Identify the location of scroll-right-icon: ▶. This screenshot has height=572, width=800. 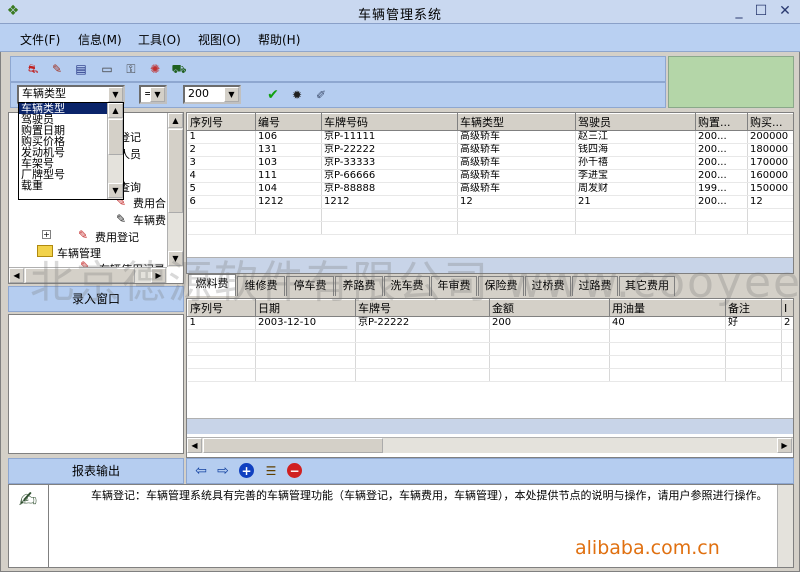
(784, 445).